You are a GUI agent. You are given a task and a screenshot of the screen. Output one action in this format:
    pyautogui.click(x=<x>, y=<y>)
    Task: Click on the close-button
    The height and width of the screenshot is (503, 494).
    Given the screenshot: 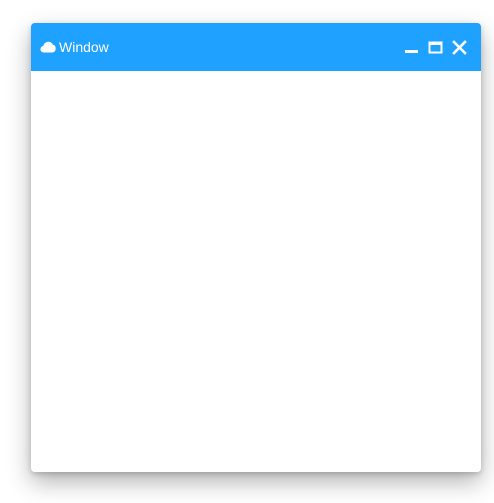 What is the action you would take?
    pyautogui.click(x=459, y=47)
    